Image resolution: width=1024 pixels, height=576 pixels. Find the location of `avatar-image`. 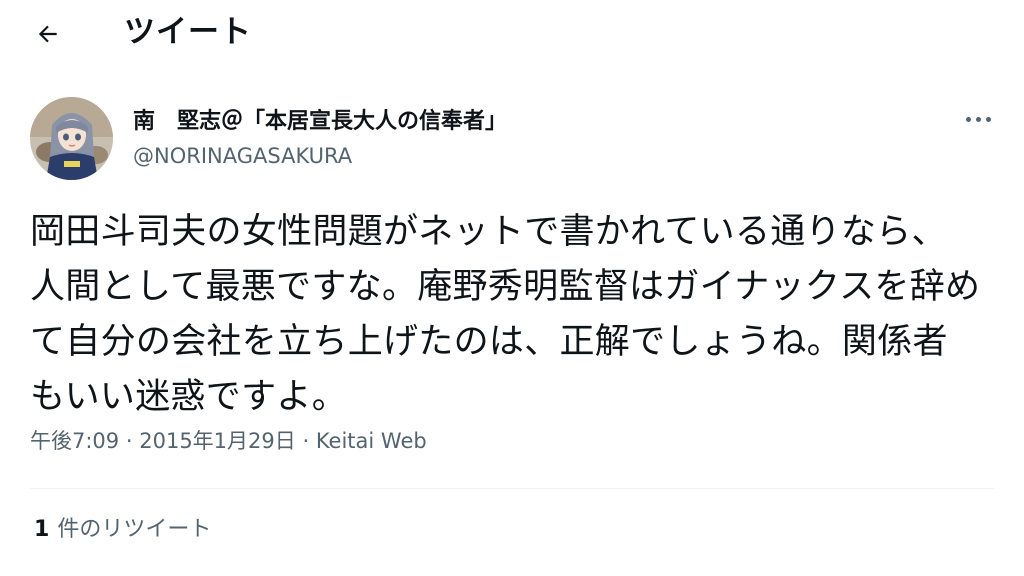

avatar-image is located at coordinates (71, 138).